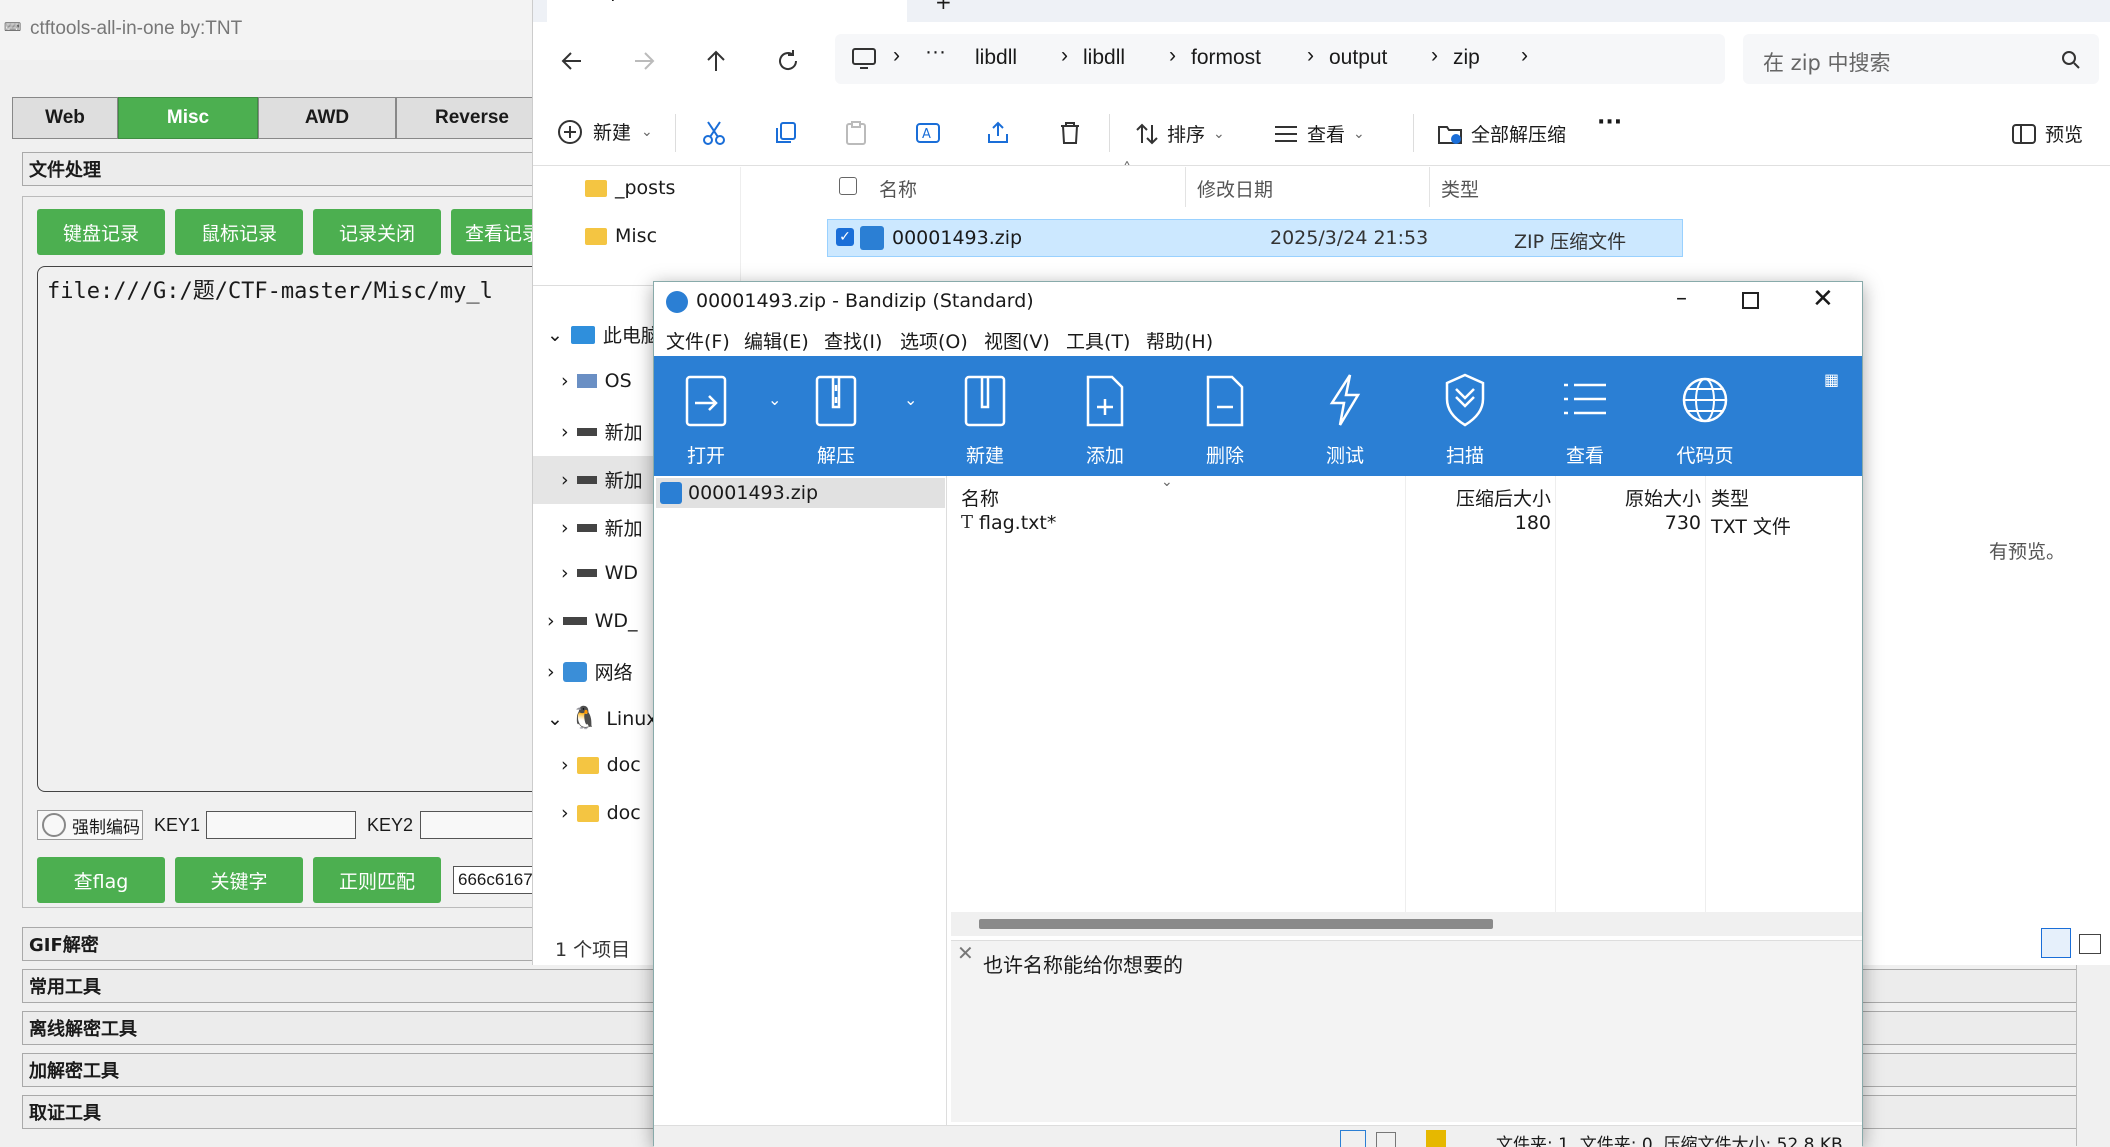  Describe the element at coordinates (1831, 379) in the screenshot. I see `grid-layout-icon: ▦` at that location.